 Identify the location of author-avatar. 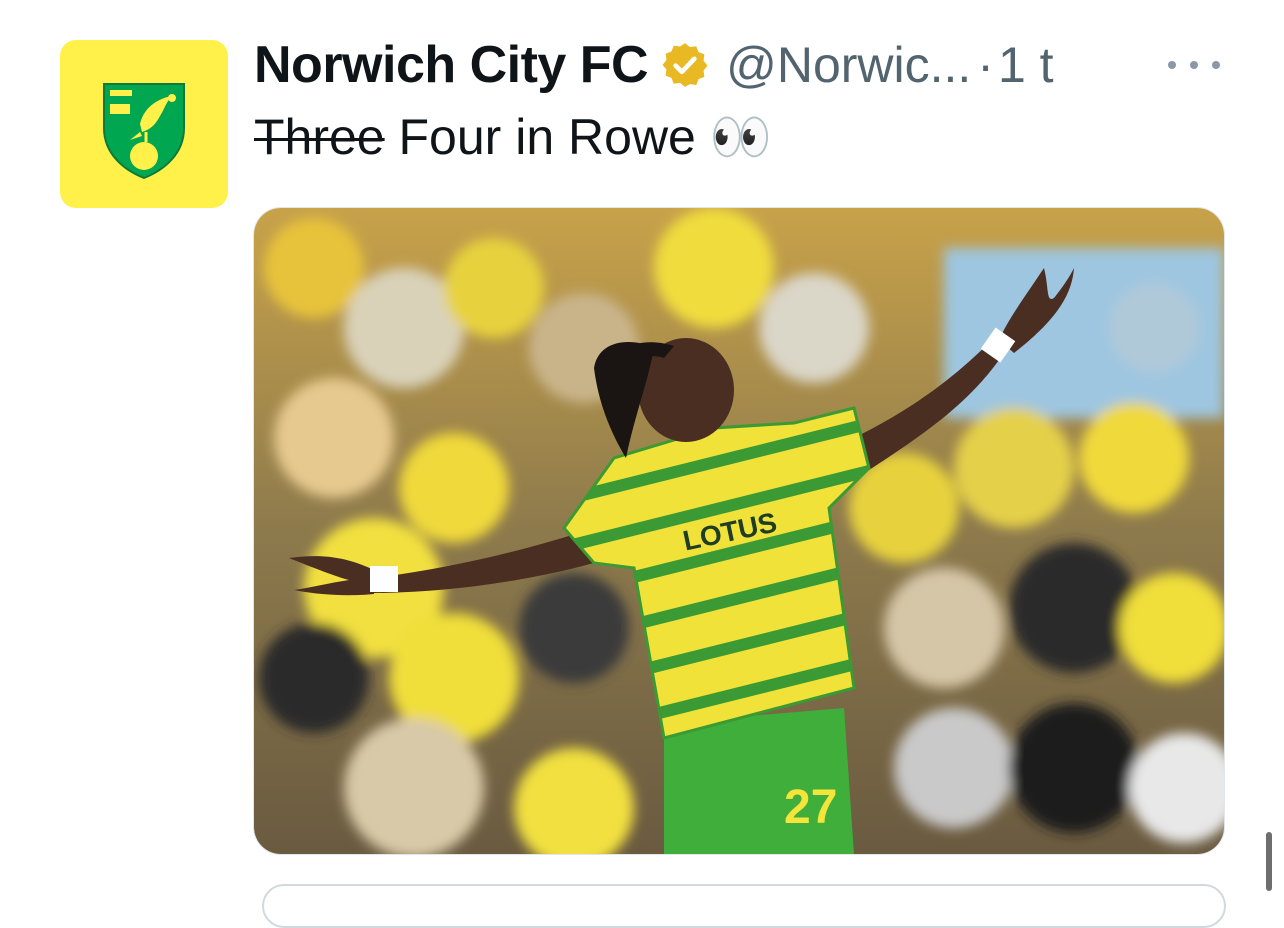
(144, 124).